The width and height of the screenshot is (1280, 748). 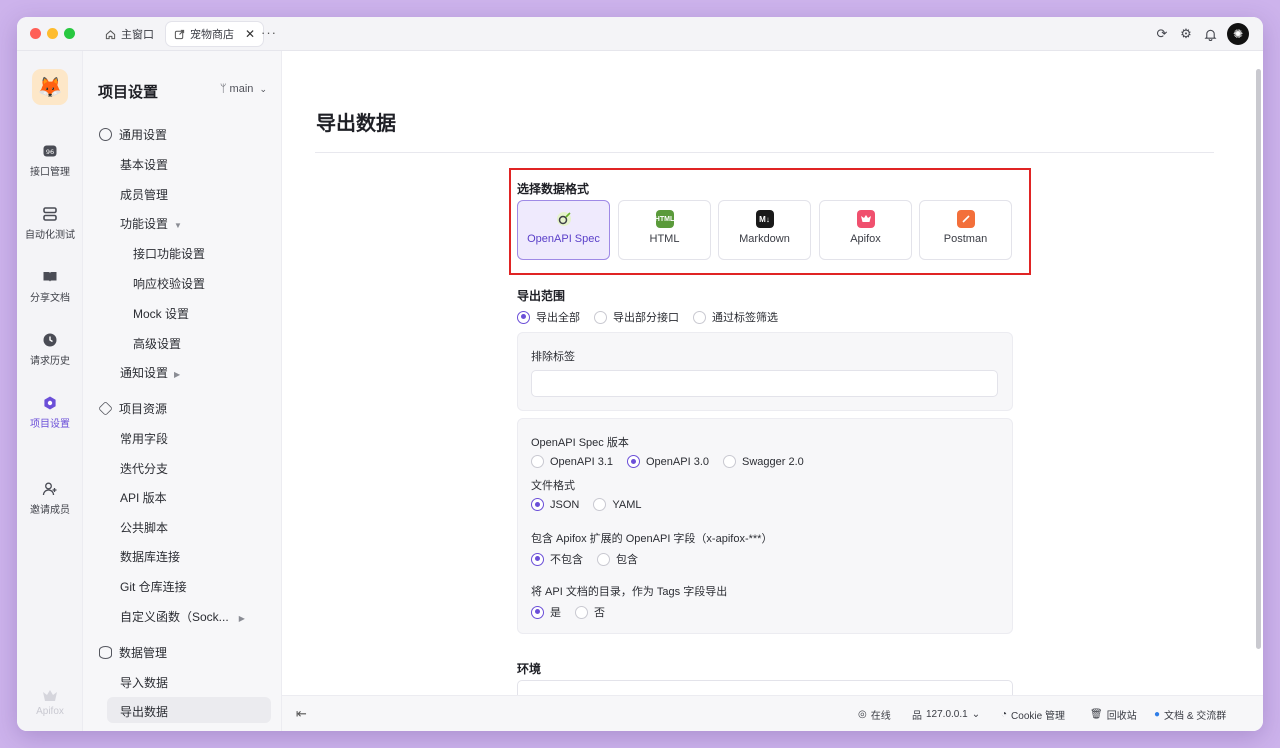 What do you see at coordinates (144, 164) in the screenshot?
I see `sidebar-item-basic: 基本设置` at bounding box center [144, 164].